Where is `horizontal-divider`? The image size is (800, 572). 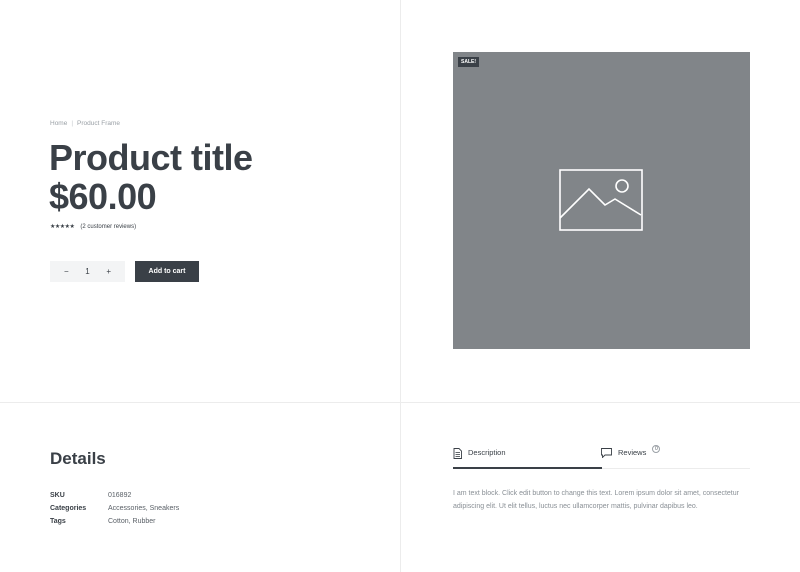 horizontal-divider is located at coordinates (400, 402).